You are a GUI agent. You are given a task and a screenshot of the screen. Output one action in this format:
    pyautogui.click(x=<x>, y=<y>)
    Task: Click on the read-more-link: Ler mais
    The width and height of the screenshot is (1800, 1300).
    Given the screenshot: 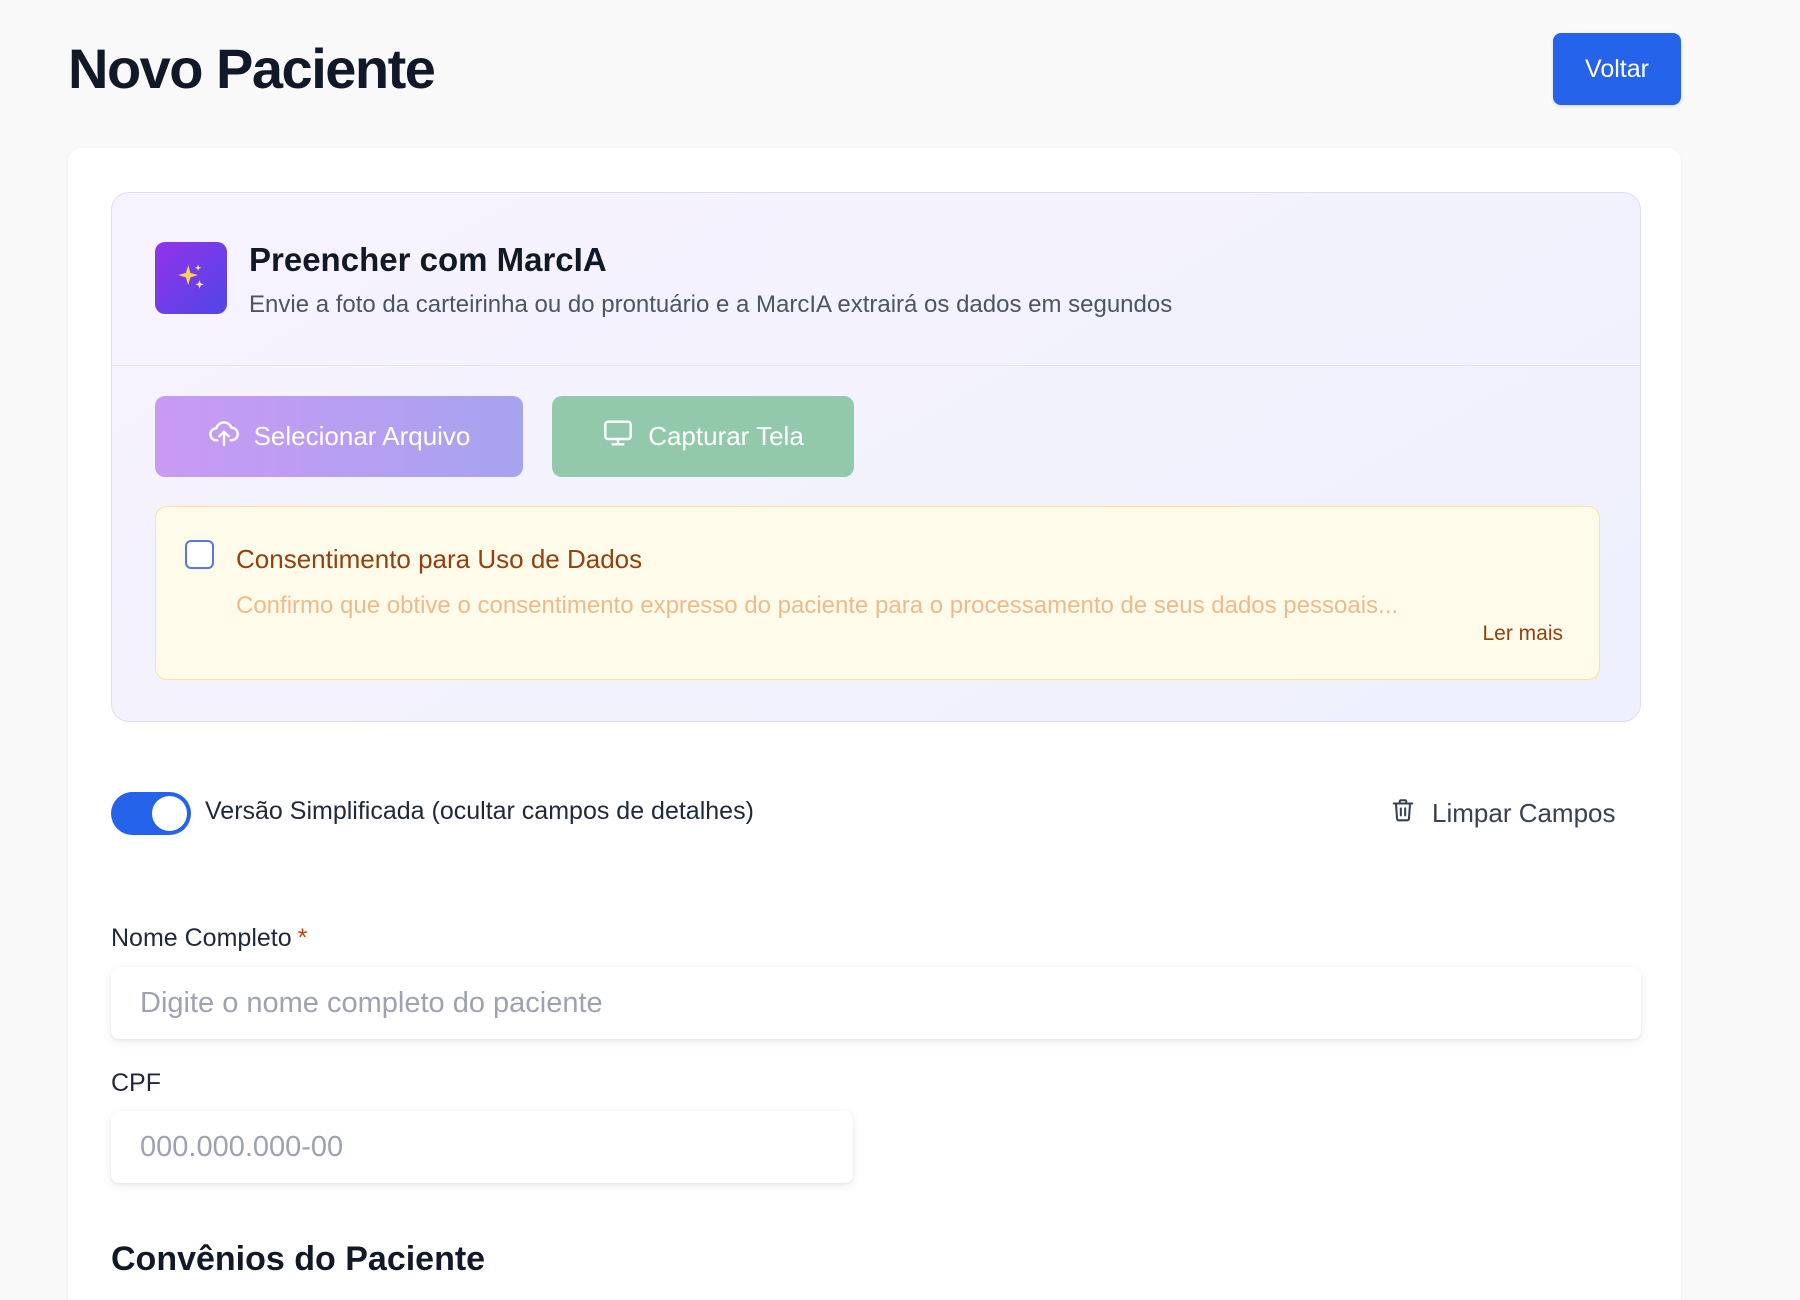 What is the action you would take?
    pyautogui.click(x=1522, y=634)
    